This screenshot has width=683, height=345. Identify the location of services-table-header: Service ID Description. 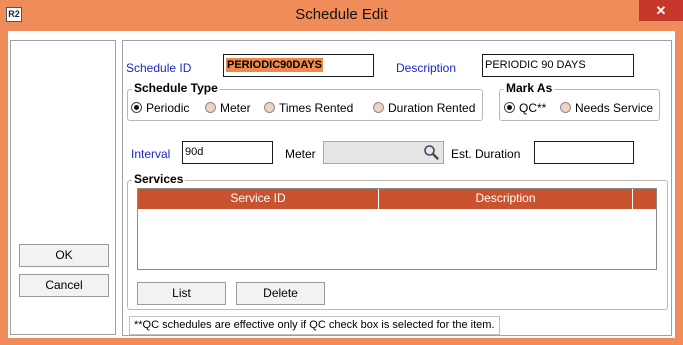
(397, 199).